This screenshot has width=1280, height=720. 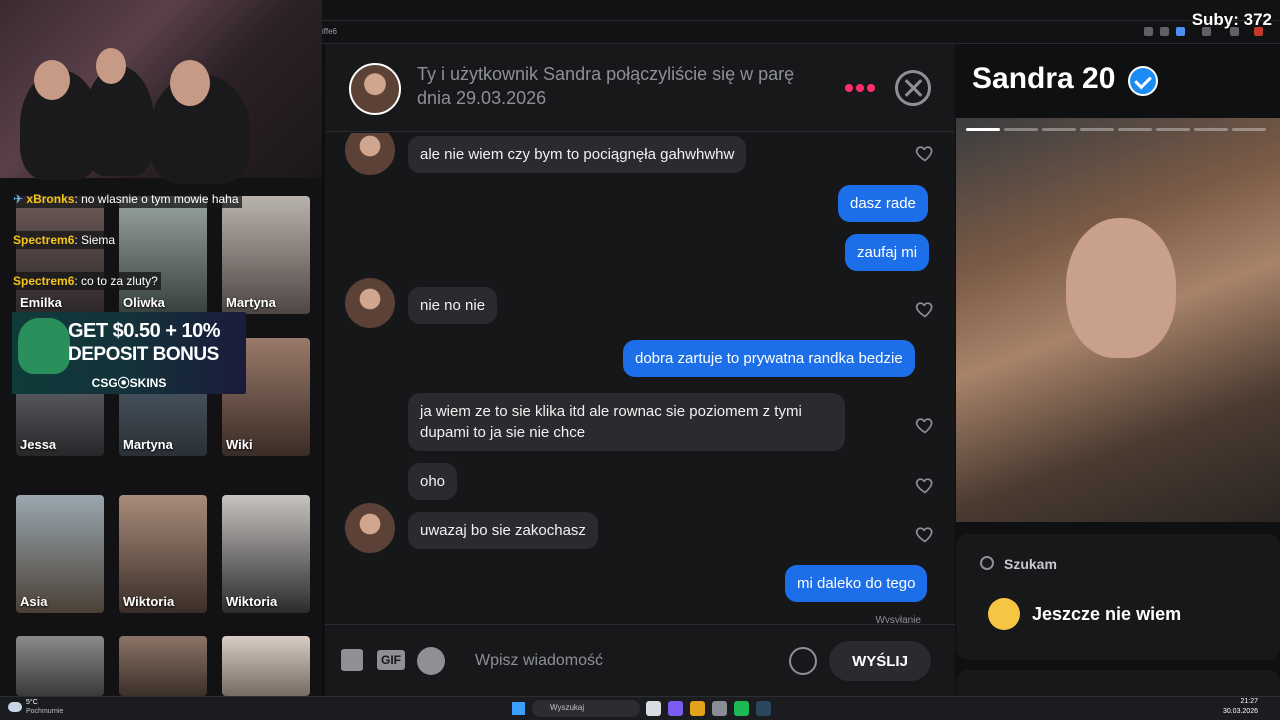 What do you see at coordinates (266, 255) in the screenshot?
I see `profile-tile: Martyna` at bounding box center [266, 255].